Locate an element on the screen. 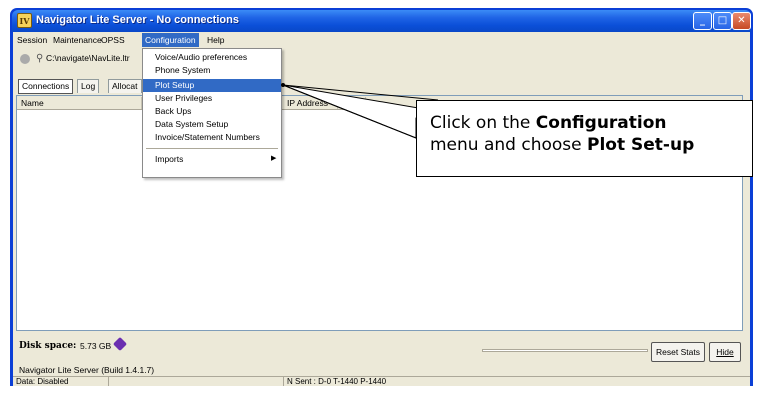  disk-space-value: 5.73 GB is located at coordinates (96, 346).